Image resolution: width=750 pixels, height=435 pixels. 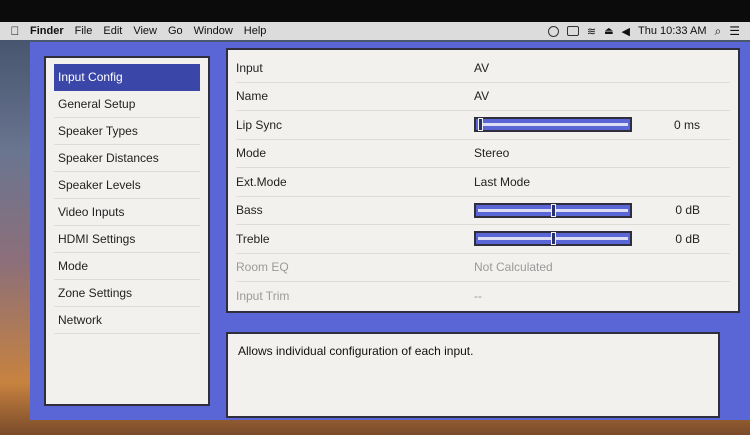 What do you see at coordinates (686, 124) in the screenshot?
I see `lip-sync-value: 0 ms` at bounding box center [686, 124].